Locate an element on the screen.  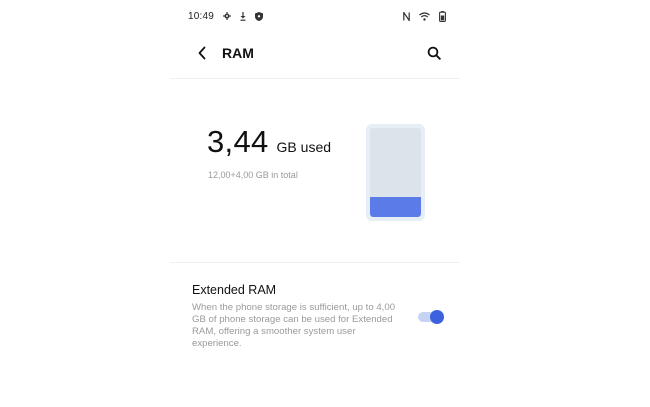
status-bar-right is located at coordinates (424, 16).